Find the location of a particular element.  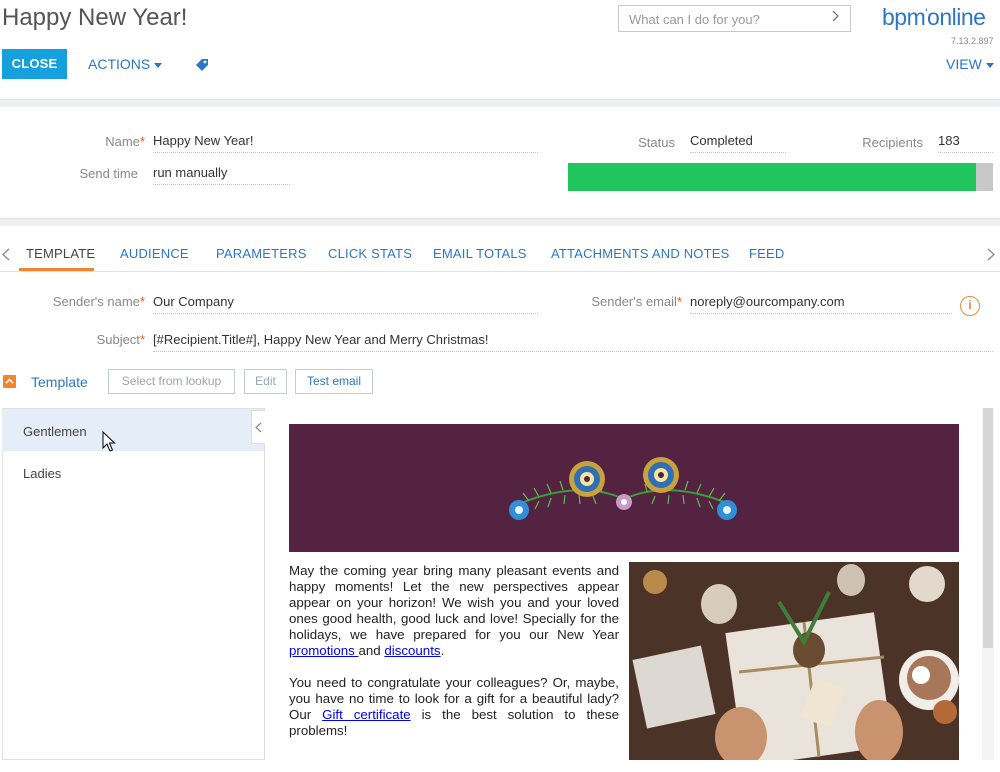

recipients-field: 183 is located at coordinates (965, 143).